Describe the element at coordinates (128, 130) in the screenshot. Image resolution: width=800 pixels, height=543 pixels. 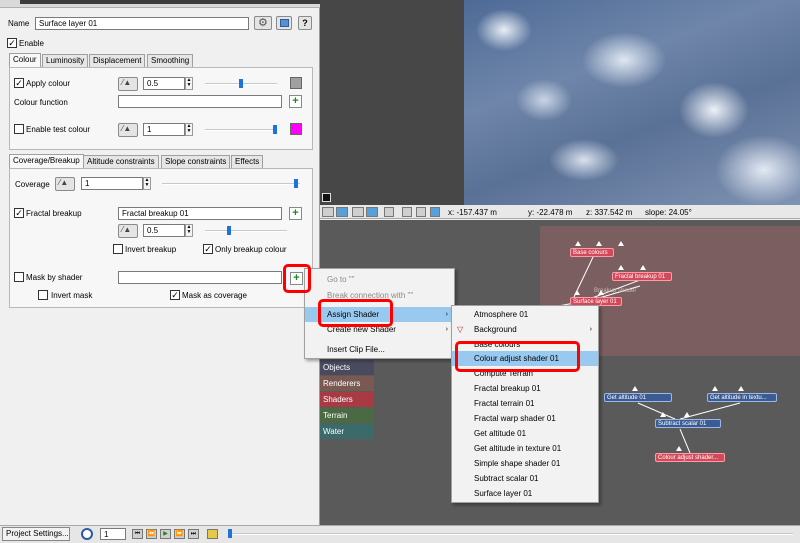
I see `test-colour-mode-button: ⁄▲` at that location.